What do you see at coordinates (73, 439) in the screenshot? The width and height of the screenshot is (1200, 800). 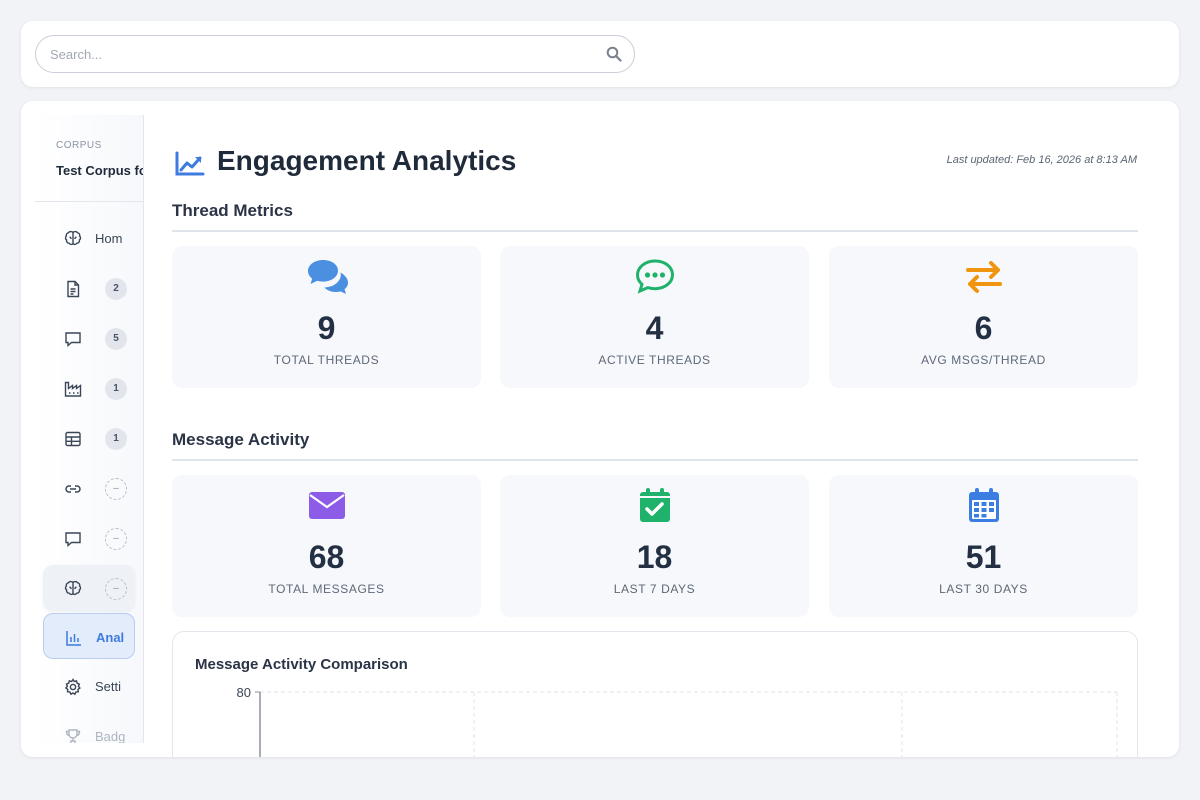 I see `table-icon` at bounding box center [73, 439].